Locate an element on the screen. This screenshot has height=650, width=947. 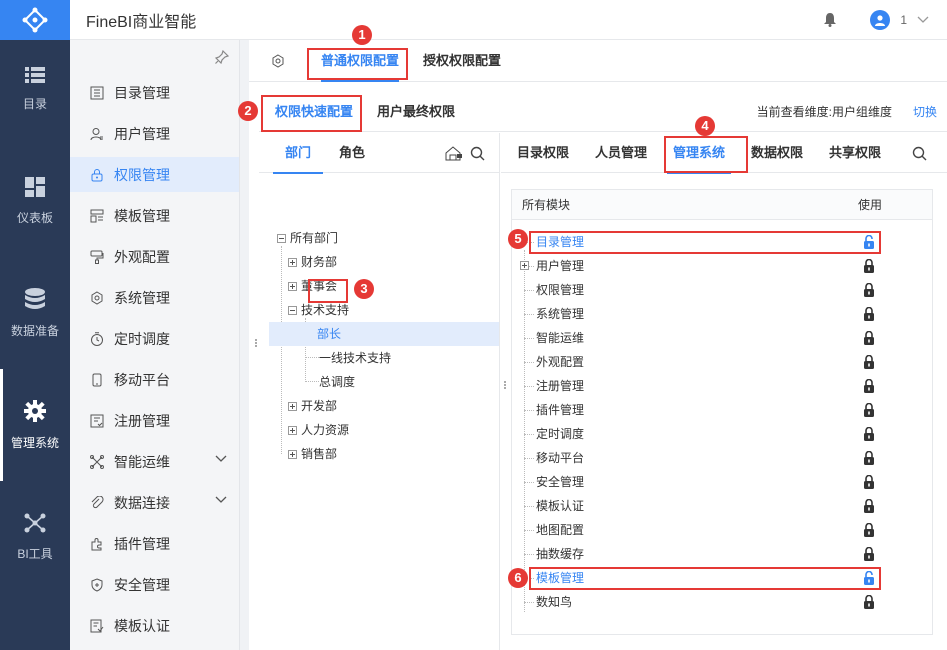
switch-link: 切换 is located at coordinates (925, 112).